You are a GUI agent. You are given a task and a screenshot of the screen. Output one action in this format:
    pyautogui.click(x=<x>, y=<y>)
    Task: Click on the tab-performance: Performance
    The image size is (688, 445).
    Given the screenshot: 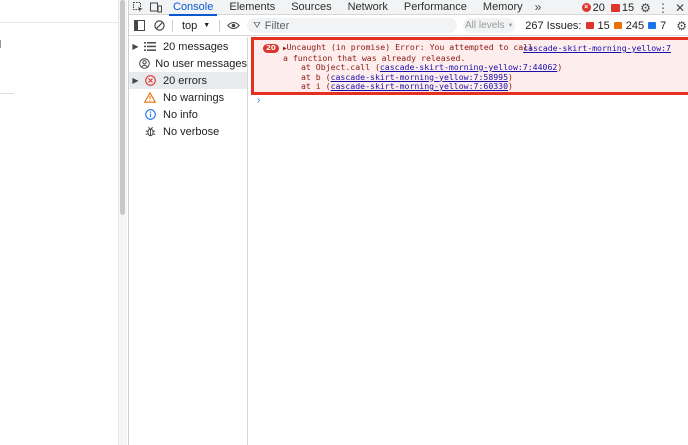 What is the action you would take?
    pyautogui.click(x=435, y=7)
    